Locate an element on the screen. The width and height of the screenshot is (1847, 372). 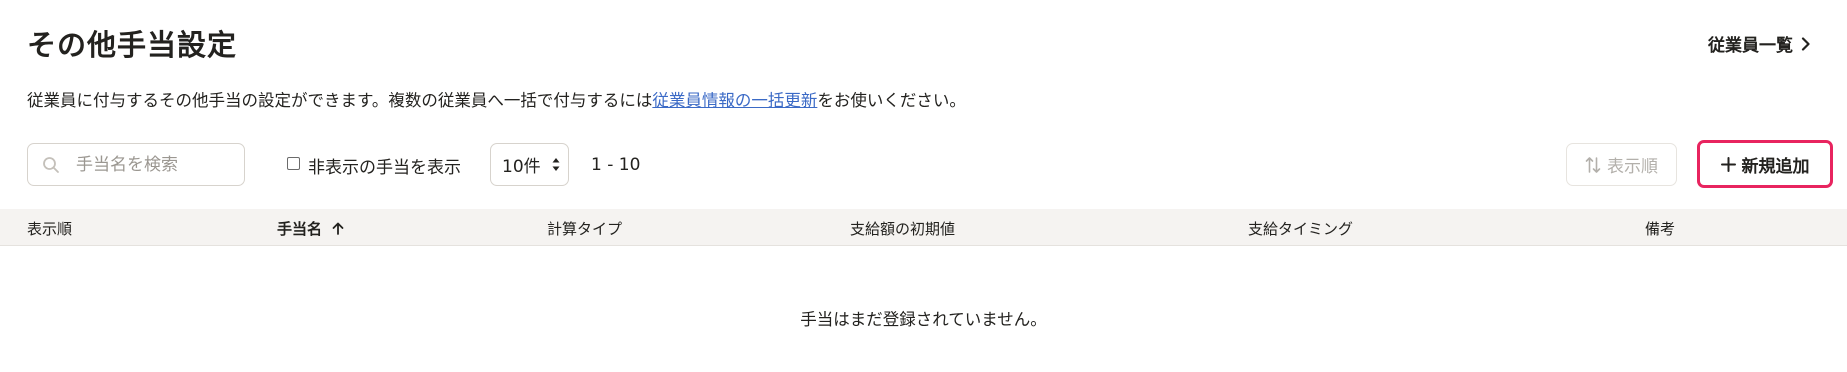
column-header-default-amount: 支給額の初期値 is located at coordinates (902, 228).